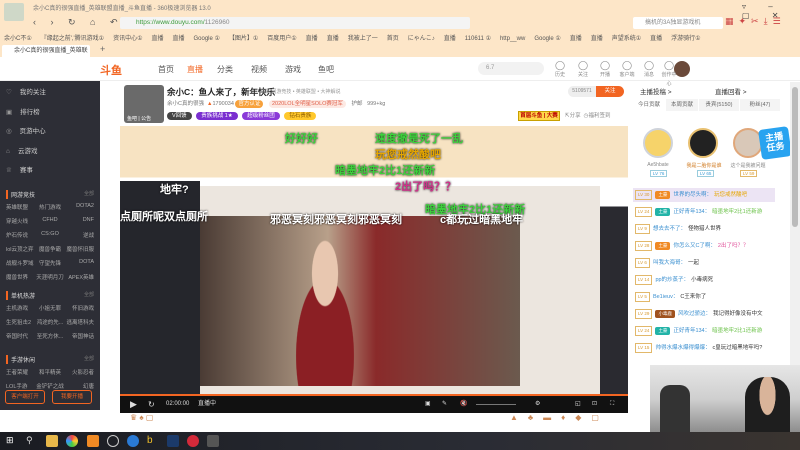 The height and width of the screenshot is (450, 800). What do you see at coordinates (49, 386) in the screenshot?
I see `game-link: 金铲铲之战` at bounding box center [49, 386].